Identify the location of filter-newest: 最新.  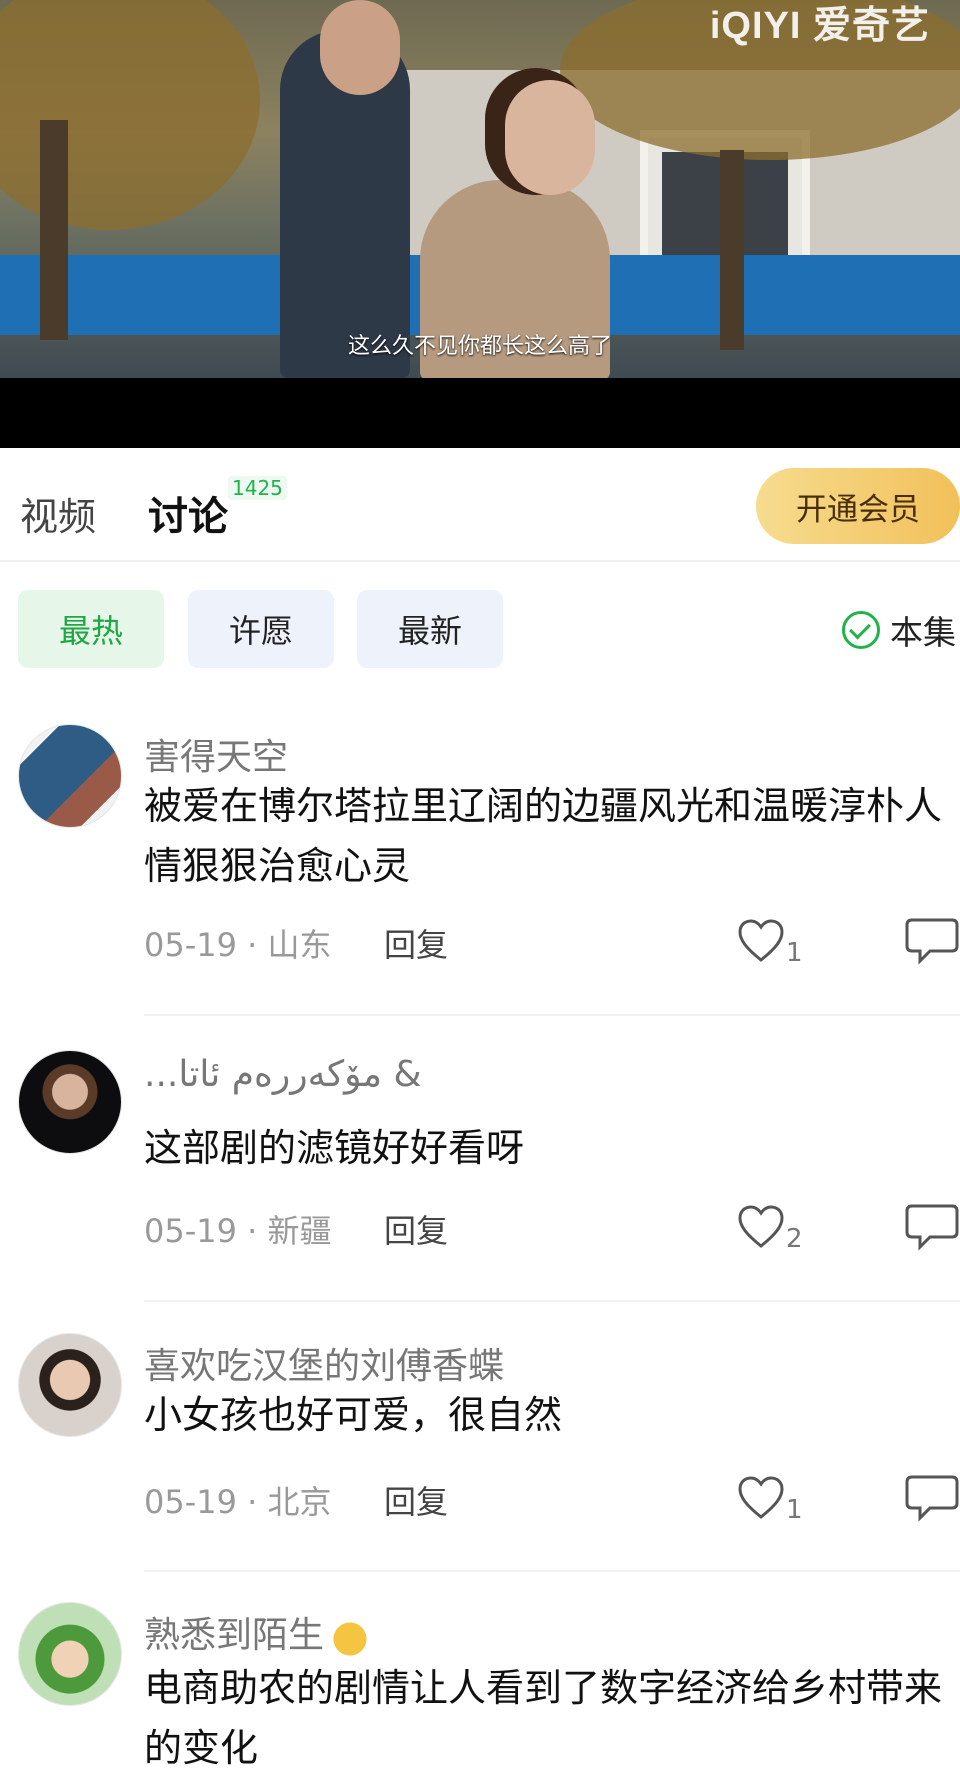
(430, 629).